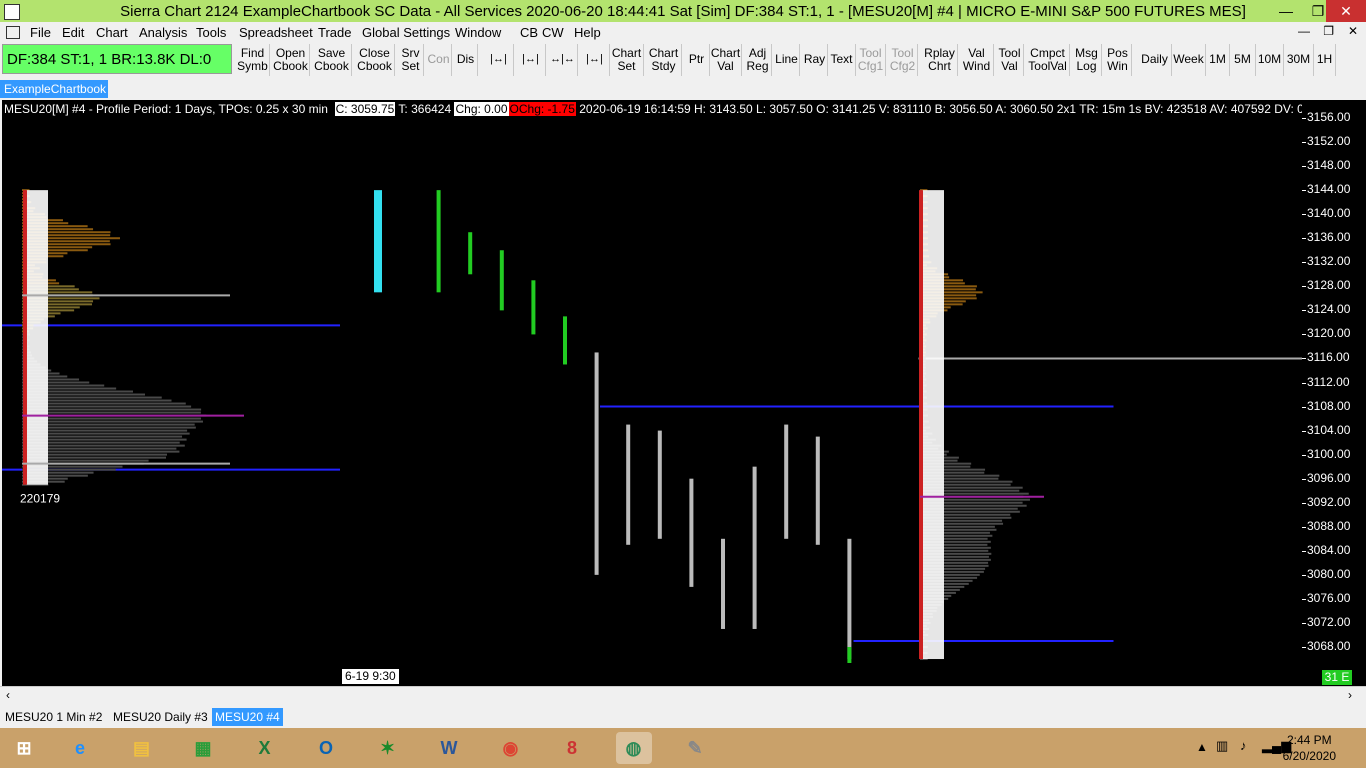 The image size is (1366, 768). I want to click on network-icon: ▥, so click(1222, 746).